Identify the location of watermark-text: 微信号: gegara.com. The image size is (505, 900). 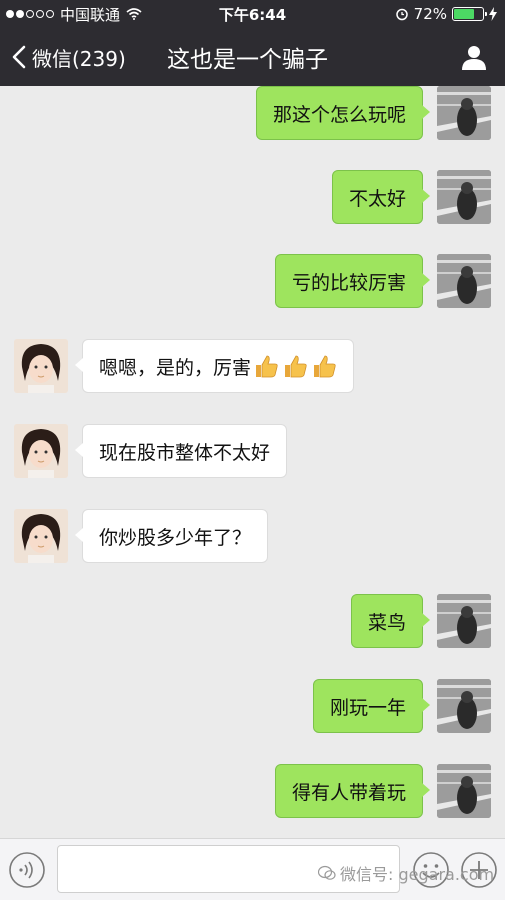
(417, 874).